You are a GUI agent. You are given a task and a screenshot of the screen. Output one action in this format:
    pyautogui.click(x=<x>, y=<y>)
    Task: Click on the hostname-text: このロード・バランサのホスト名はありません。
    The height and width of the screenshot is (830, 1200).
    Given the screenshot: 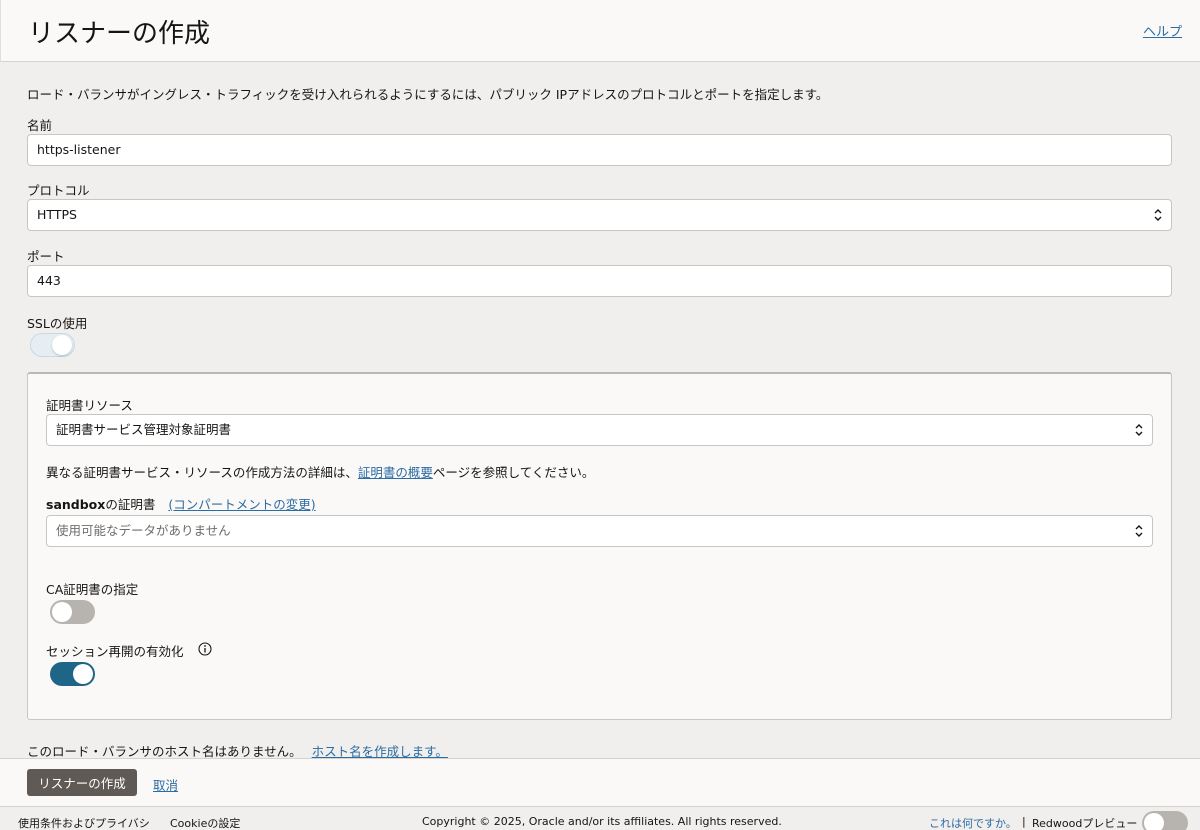 What is the action you would take?
    pyautogui.click(x=164, y=751)
    